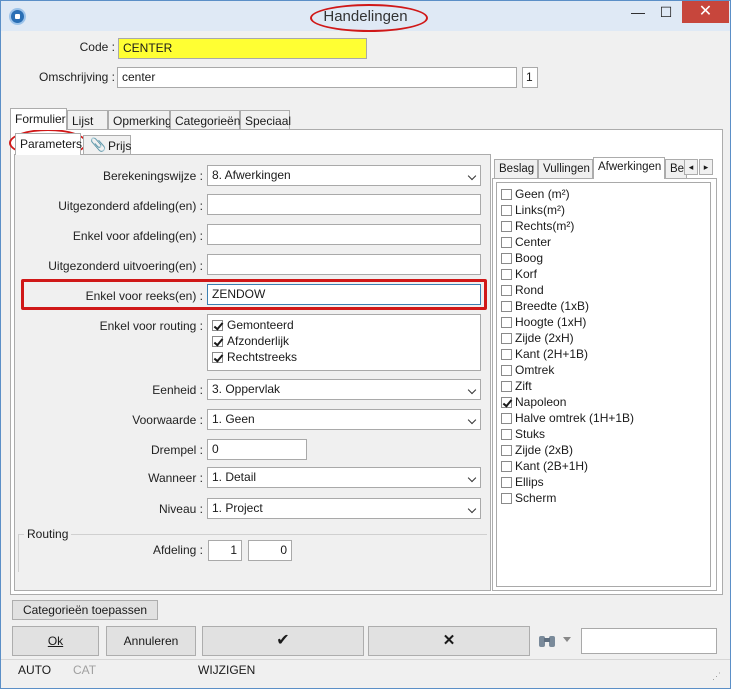  I want to click on afwerking-label: Zijde (2xH), so click(544, 338).